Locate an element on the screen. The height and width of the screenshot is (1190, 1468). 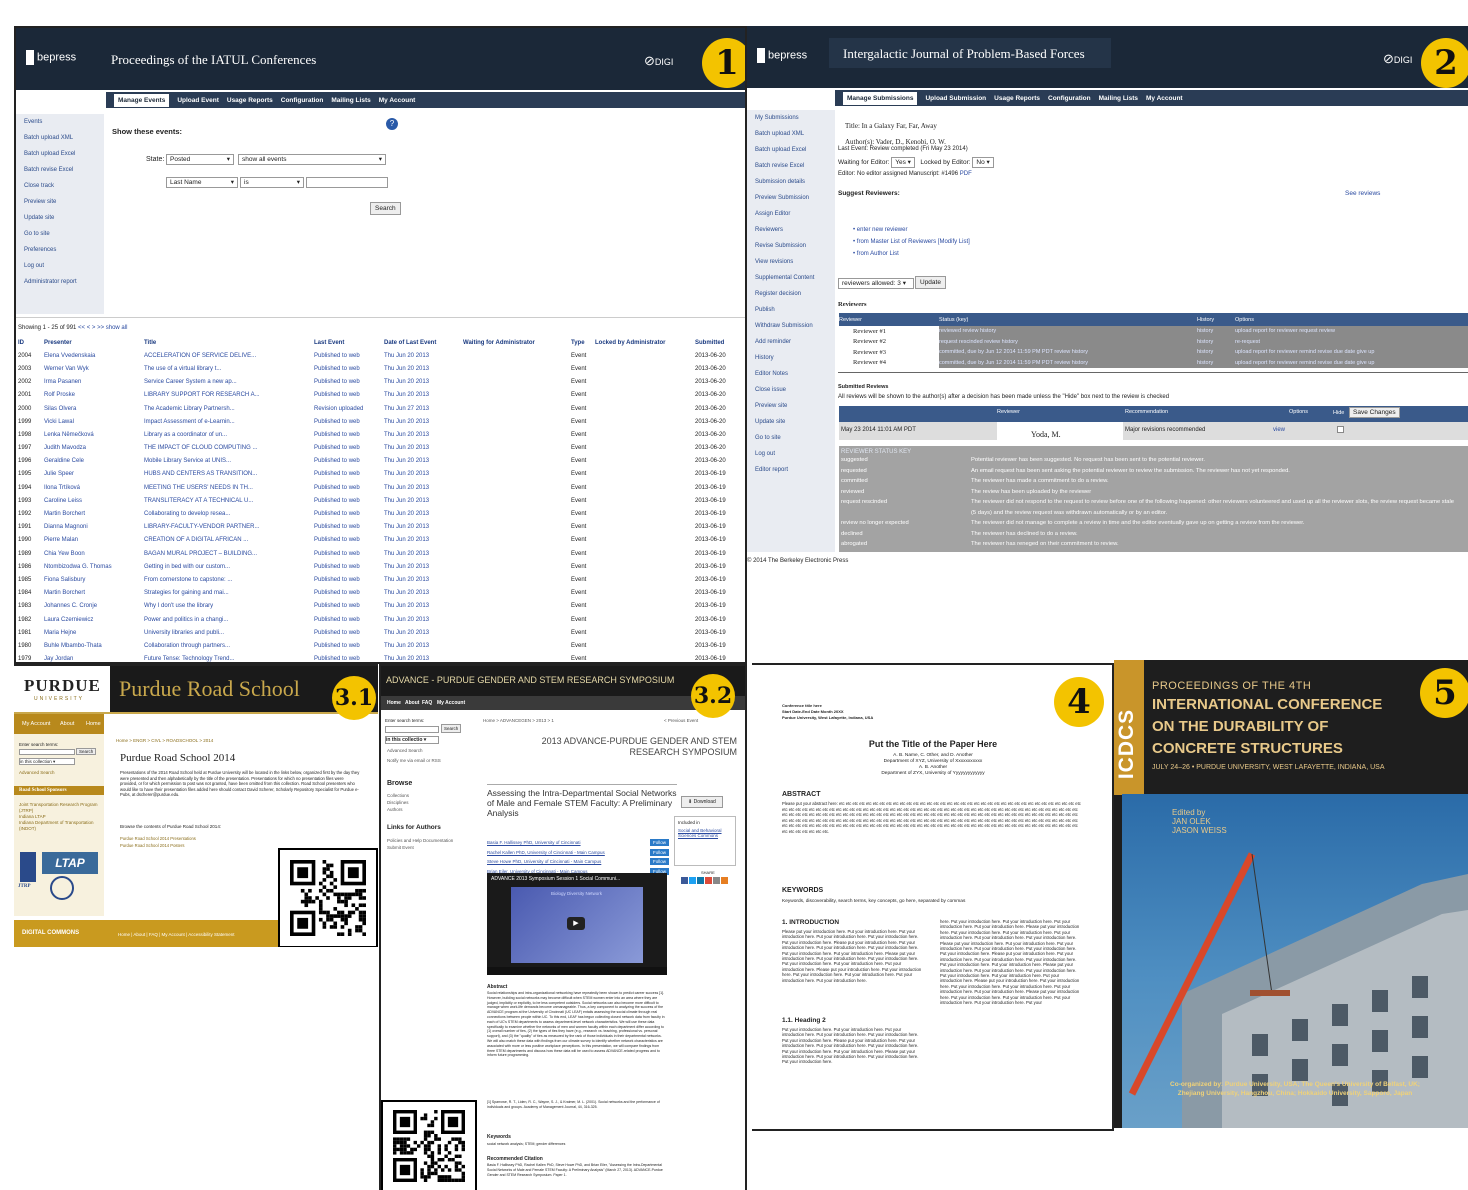
tab-upload-event: Upload Event is located at coordinates (198, 100).